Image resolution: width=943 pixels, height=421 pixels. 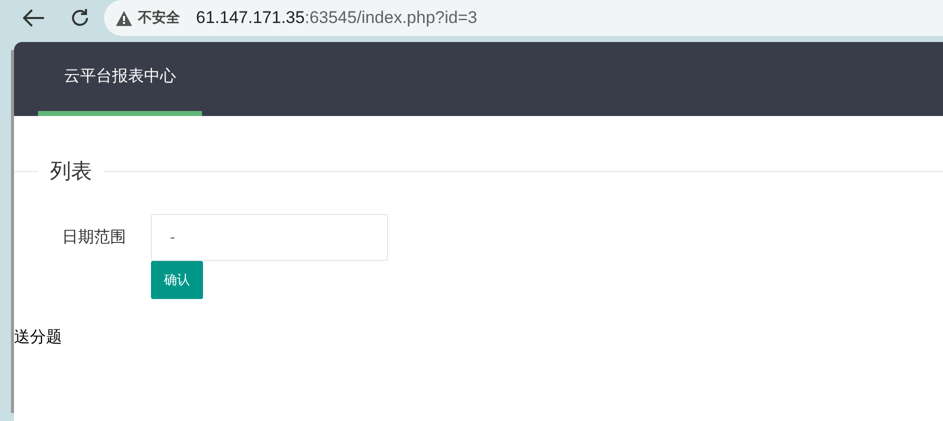 I want to click on security-label: 不安全, so click(x=159, y=18).